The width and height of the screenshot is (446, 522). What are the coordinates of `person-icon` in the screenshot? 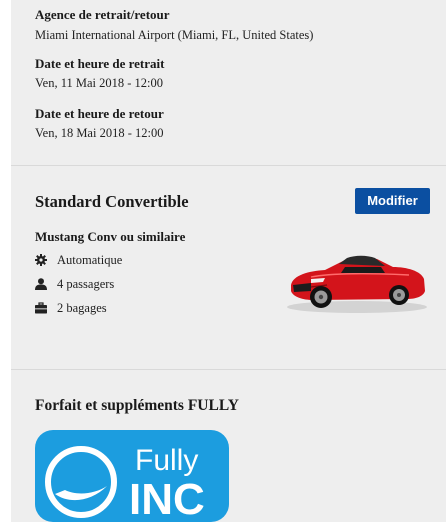 It's located at (41, 284).